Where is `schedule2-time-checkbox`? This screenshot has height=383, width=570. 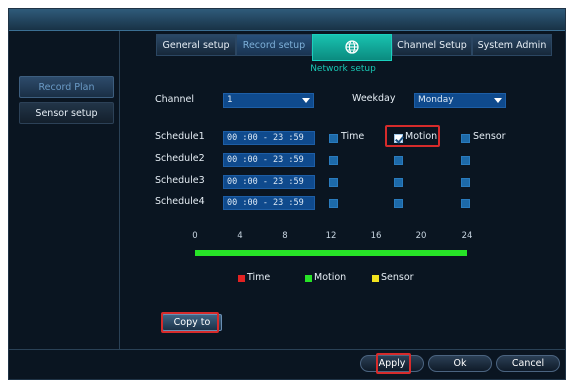 schedule2-time-checkbox is located at coordinates (333, 160).